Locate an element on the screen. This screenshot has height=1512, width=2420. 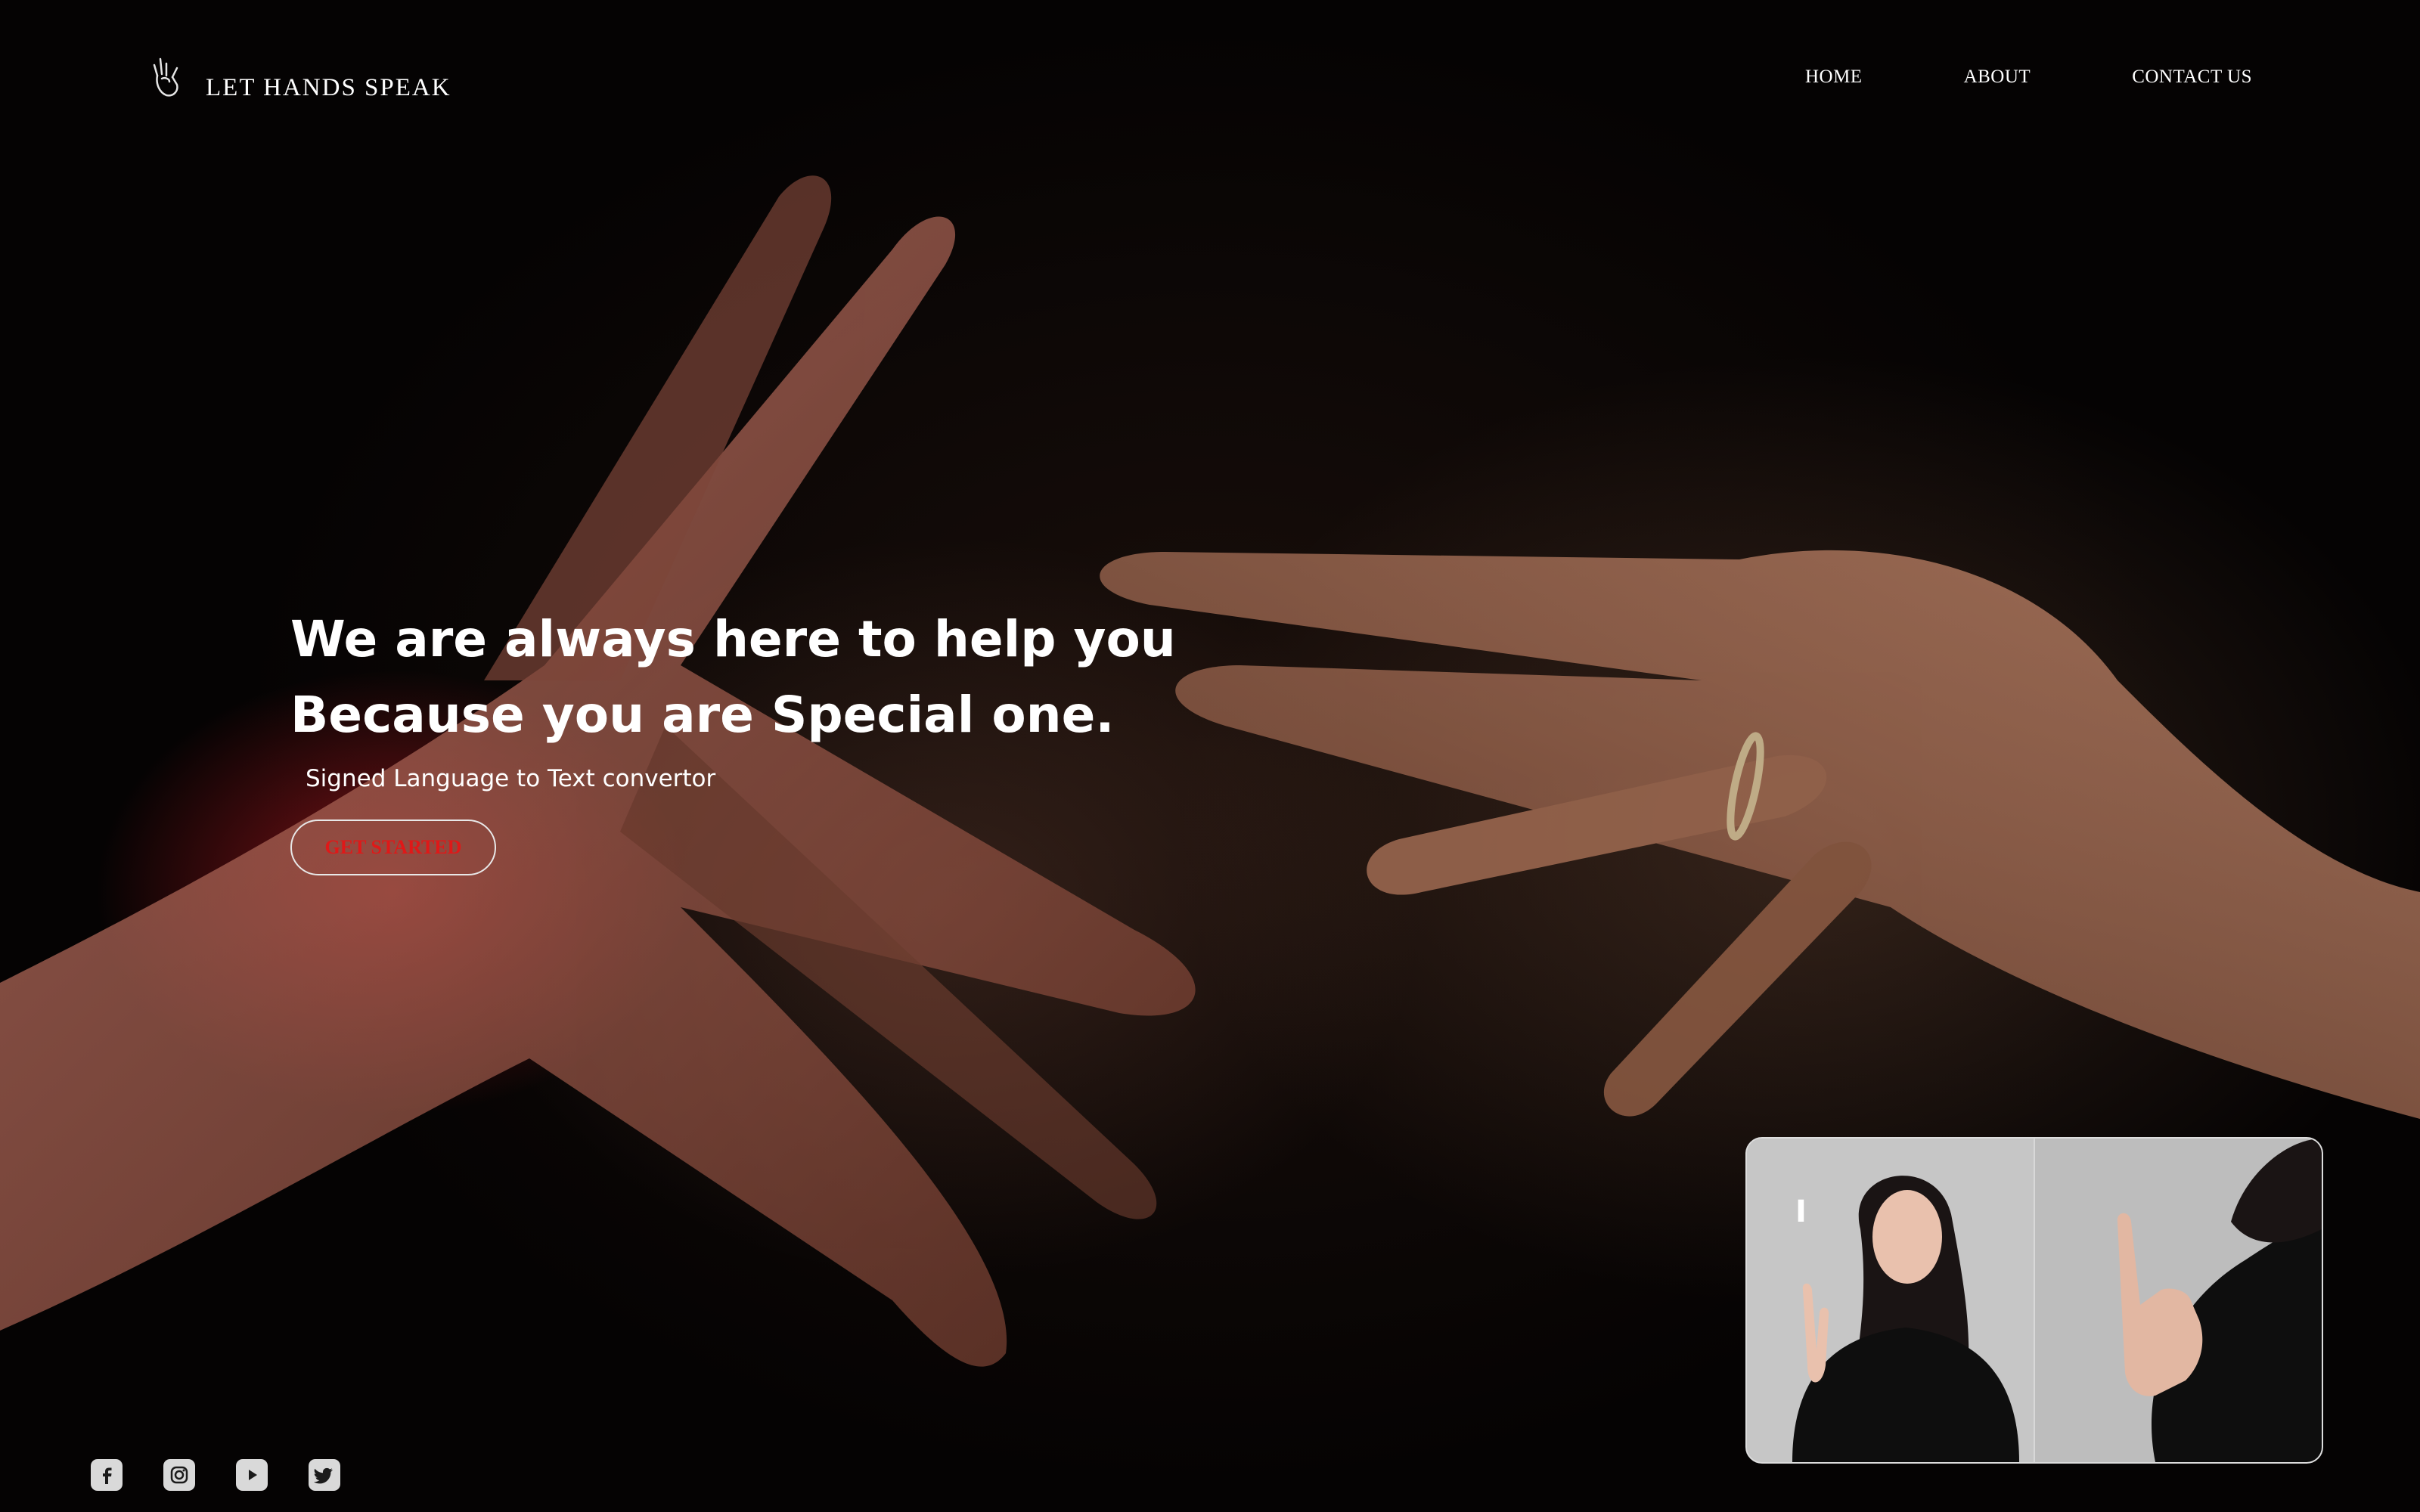
twitter-link is located at coordinates (324, 1475).